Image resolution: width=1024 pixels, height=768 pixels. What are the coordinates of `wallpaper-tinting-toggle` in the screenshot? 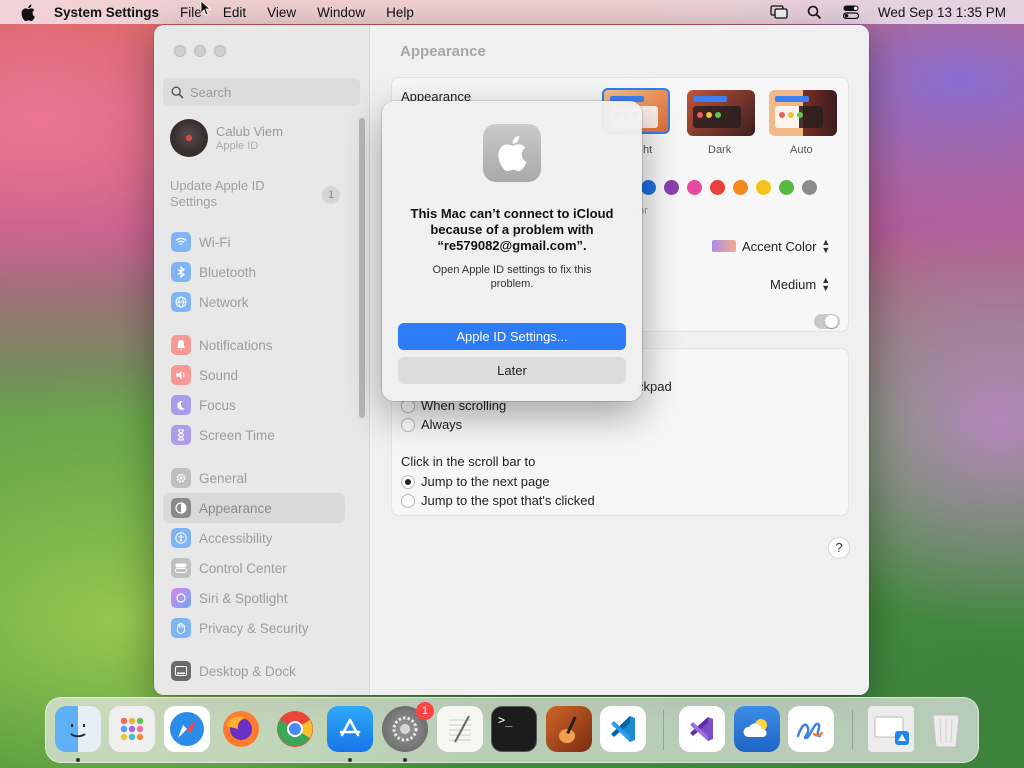 It's located at (827, 321).